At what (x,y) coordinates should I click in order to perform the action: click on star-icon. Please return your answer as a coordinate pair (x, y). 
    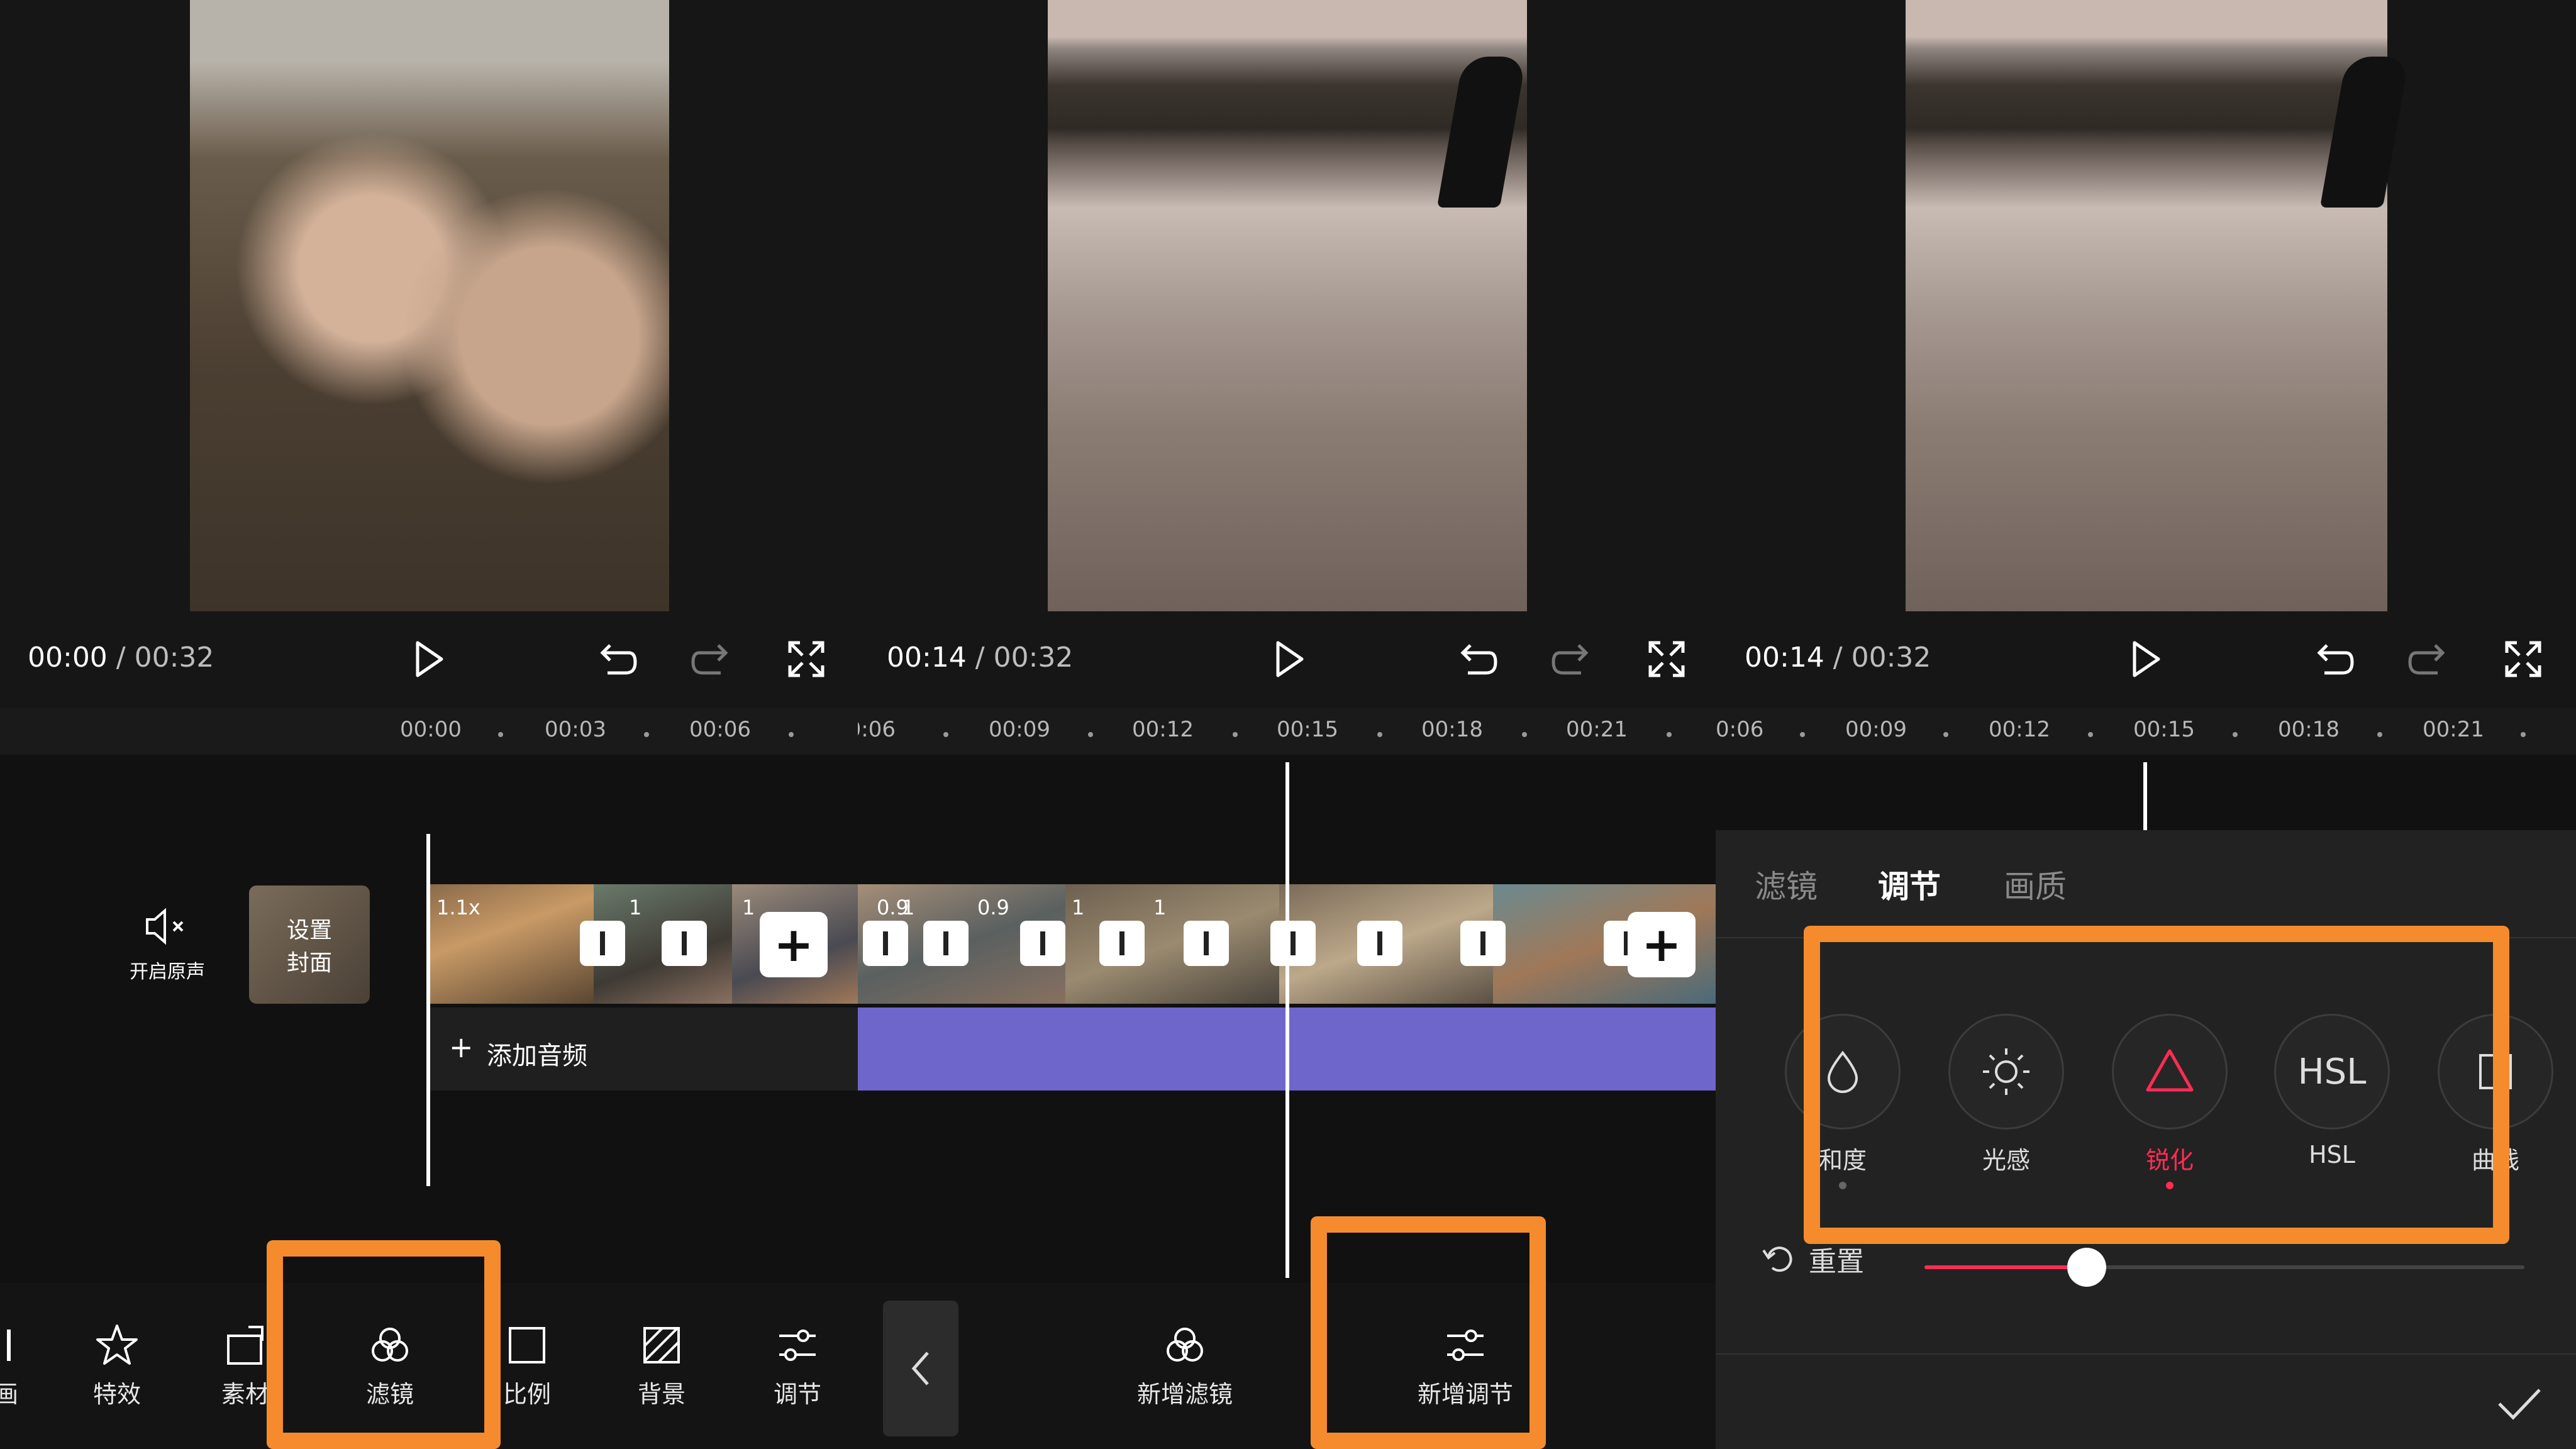
    Looking at the image, I should click on (117, 1344).